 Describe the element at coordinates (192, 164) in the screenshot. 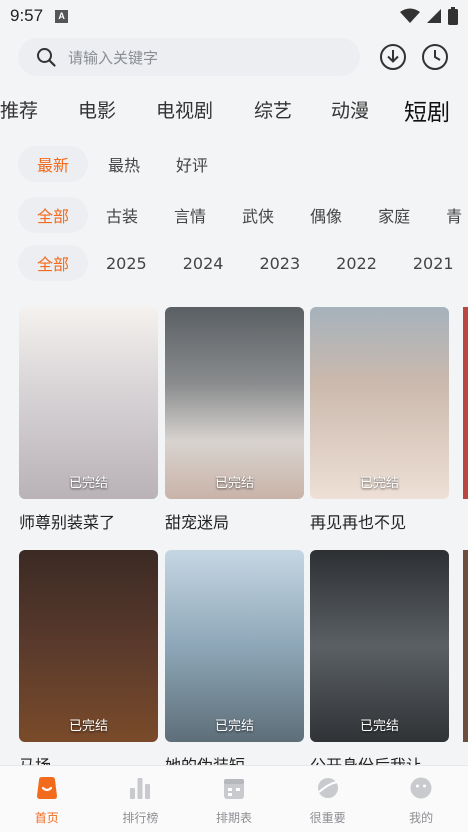

I see `filter-sort-top-rated: 好评` at that location.